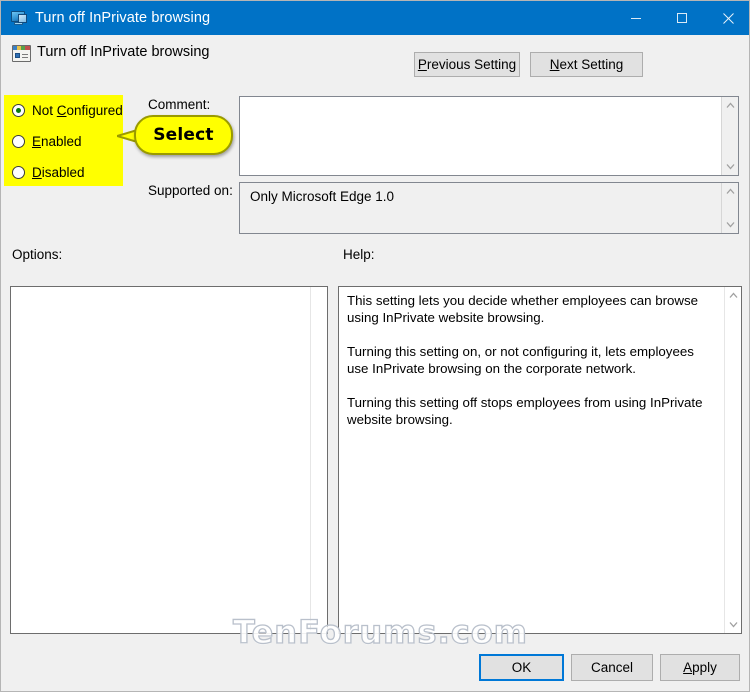 This screenshot has width=750, height=692. I want to click on maximize-icon, so click(682, 18).